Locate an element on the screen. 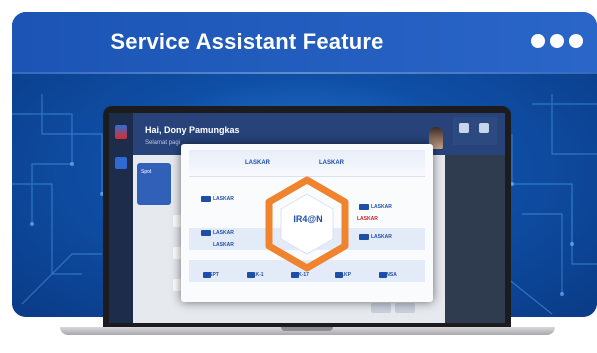 The width and height of the screenshot is (597, 353). card-title: Service Assistant Feature is located at coordinates (247, 41).